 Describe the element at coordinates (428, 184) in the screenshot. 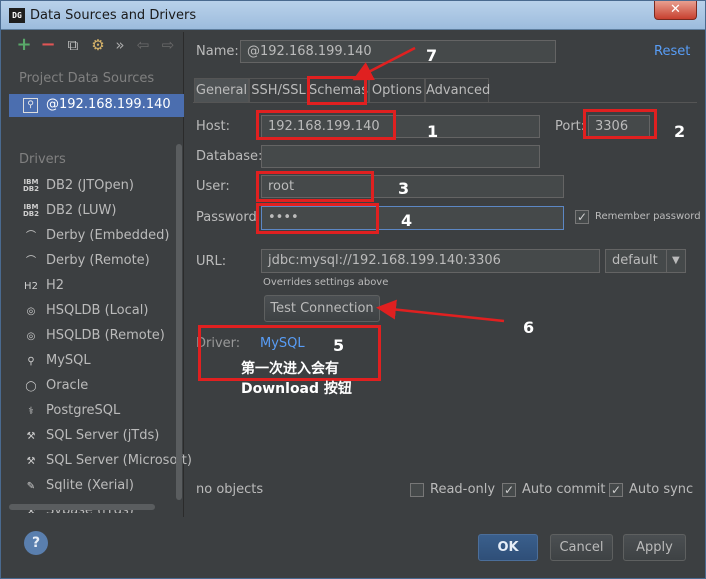

I see `annotation-arrows` at that location.